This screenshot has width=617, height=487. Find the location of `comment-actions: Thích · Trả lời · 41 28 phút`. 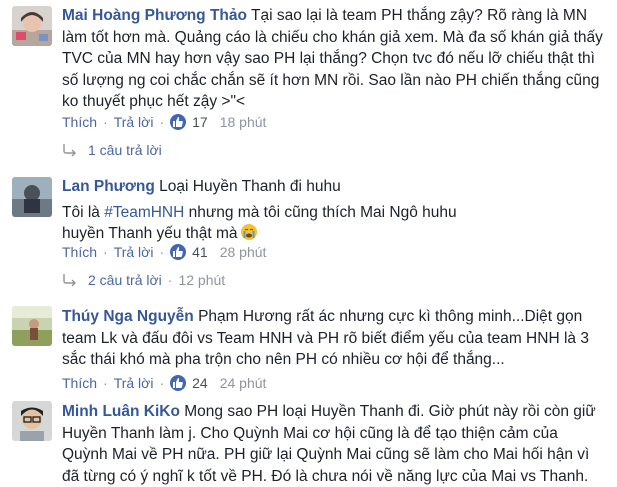

comment-actions: Thích · Trả lời · 41 28 phút is located at coordinates (164, 252).